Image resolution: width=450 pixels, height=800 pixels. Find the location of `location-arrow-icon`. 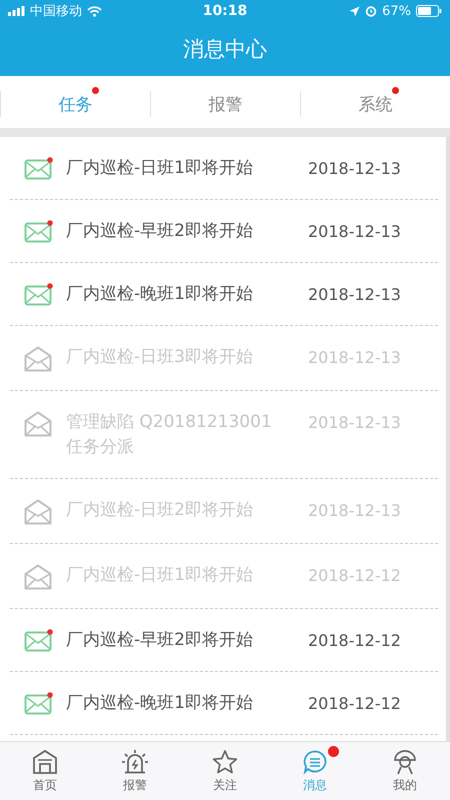

location-arrow-icon is located at coordinates (354, 11).